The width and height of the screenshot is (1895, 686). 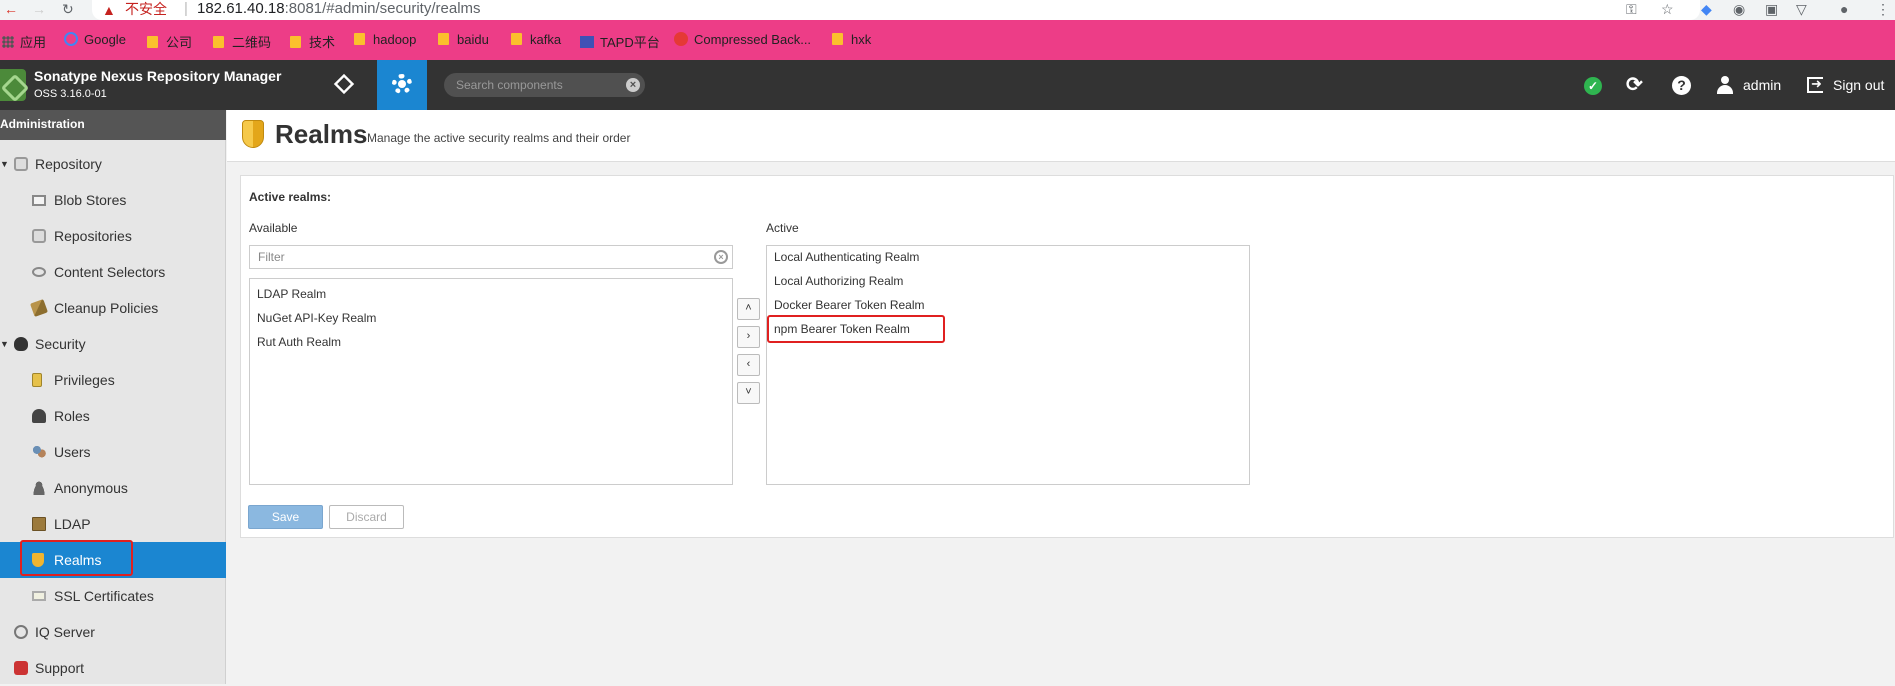 What do you see at coordinates (113, 668) in the screenshot?
I see `sidebar-item-support: Support` at bounding box center [113, 668].